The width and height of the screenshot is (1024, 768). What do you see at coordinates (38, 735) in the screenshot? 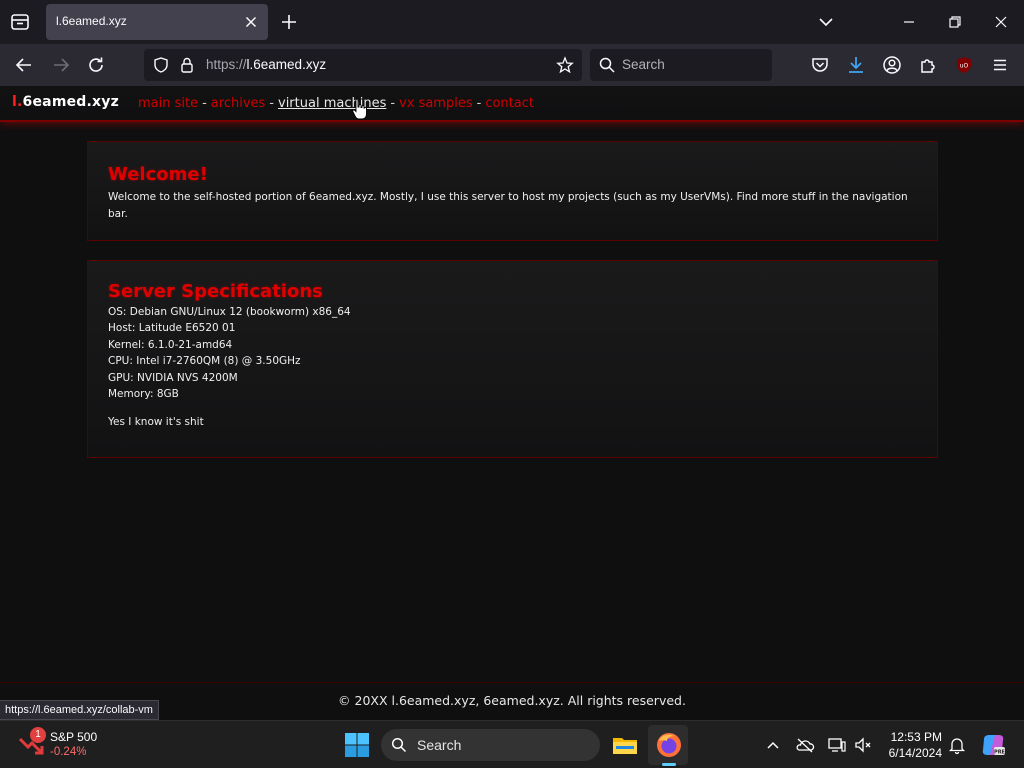
I see `widget-badge: 1` at bounding box center [38, 735].